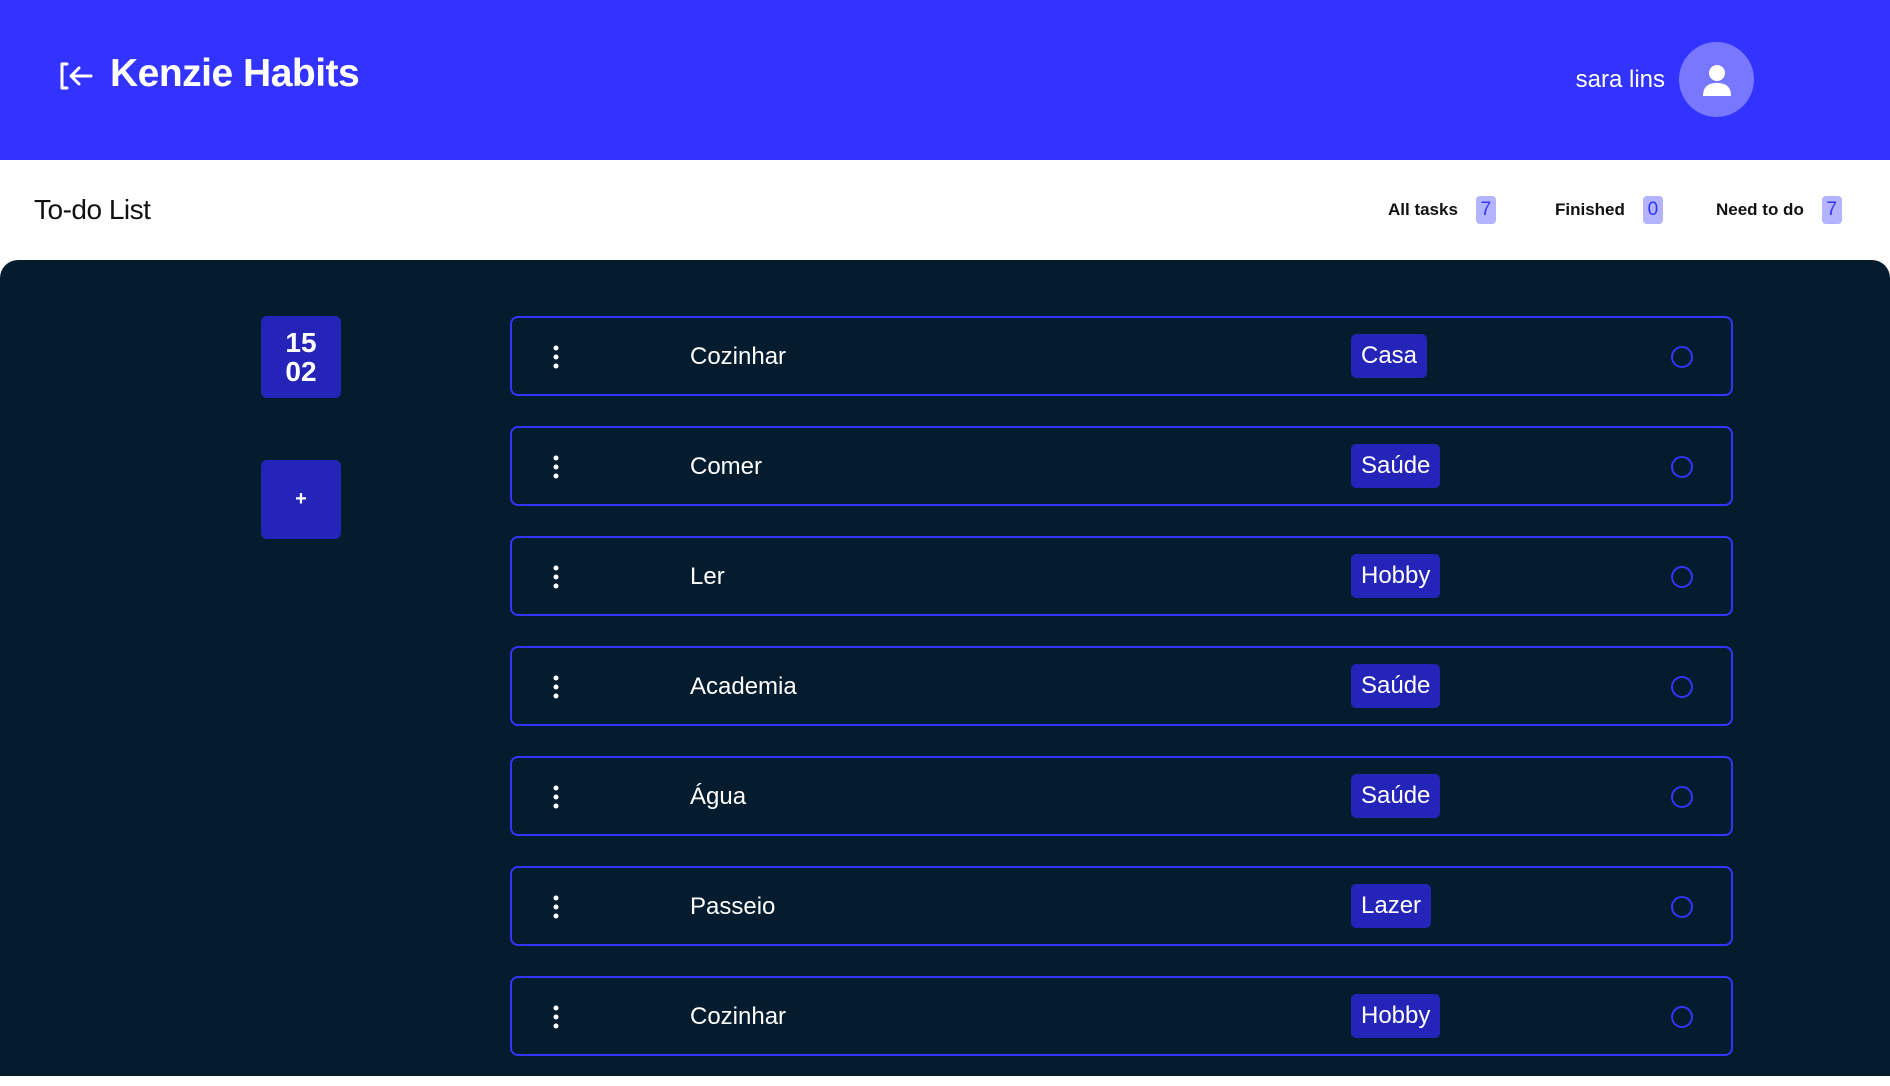 The width and height of the screenshot is (1890, 1086). I want to click on counter-label: Finished, so click(1590, 209).